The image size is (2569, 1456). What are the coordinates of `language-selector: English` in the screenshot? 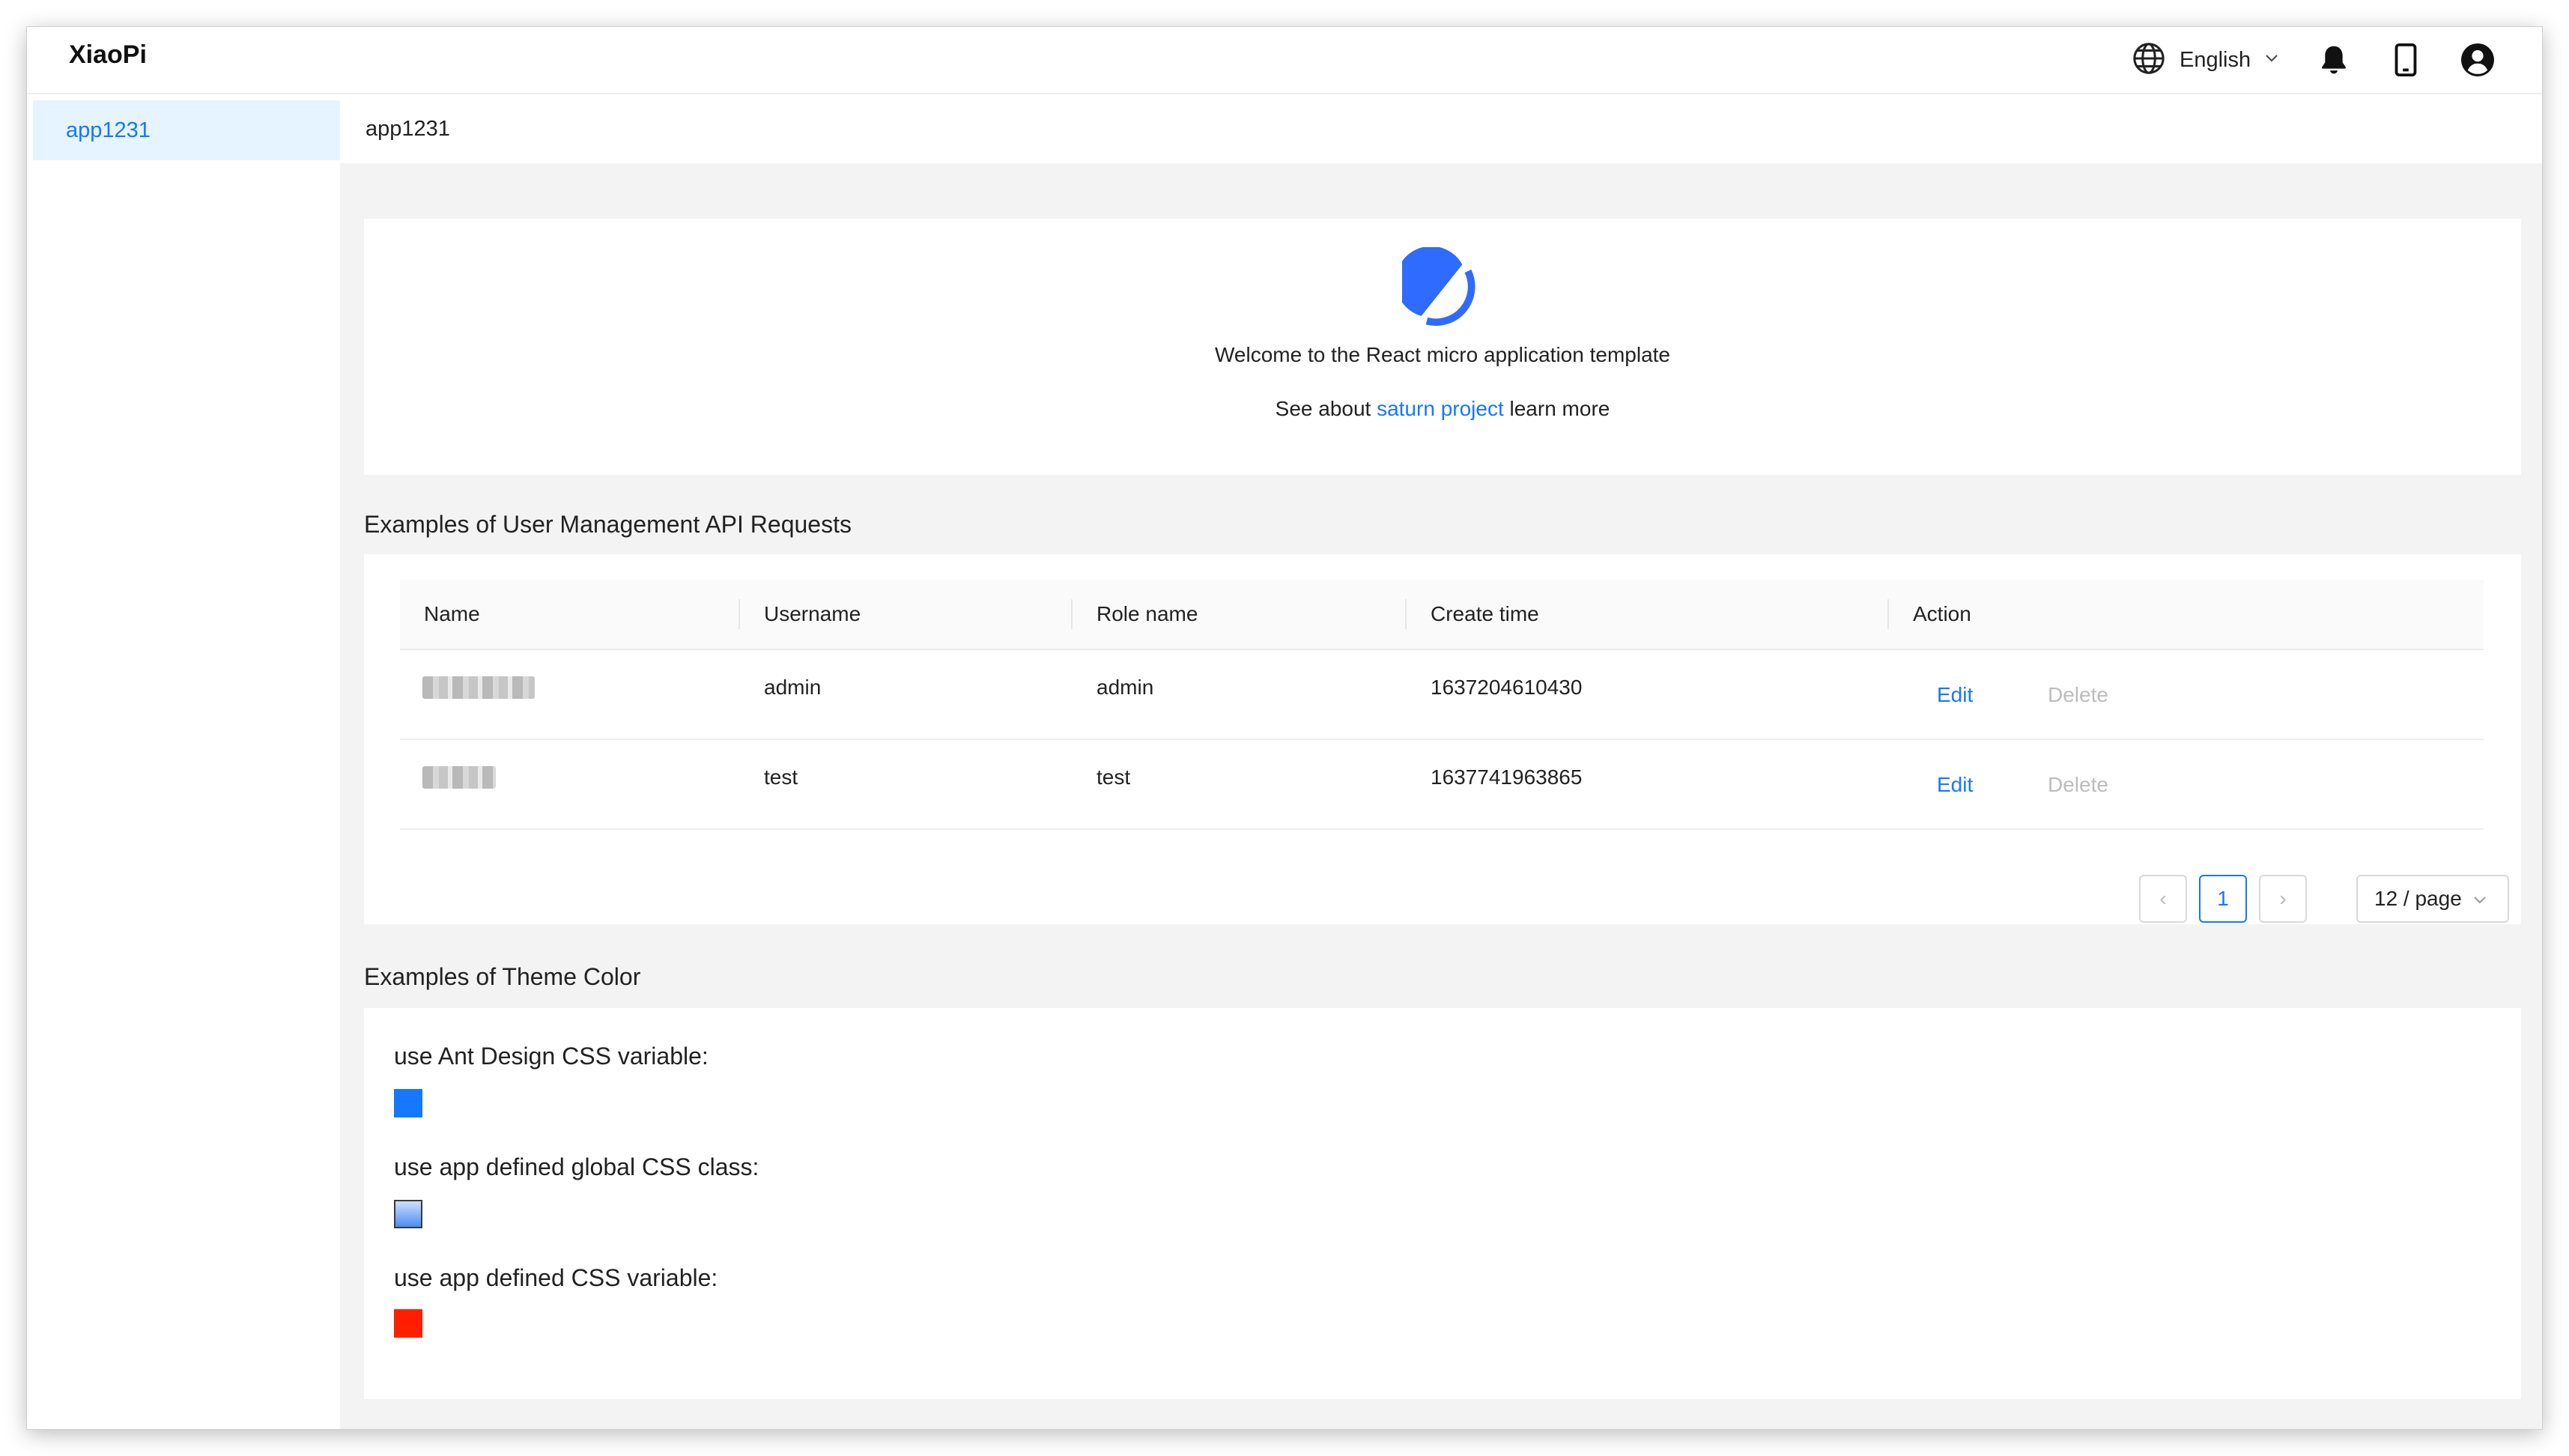 It's located at (2205, 60).